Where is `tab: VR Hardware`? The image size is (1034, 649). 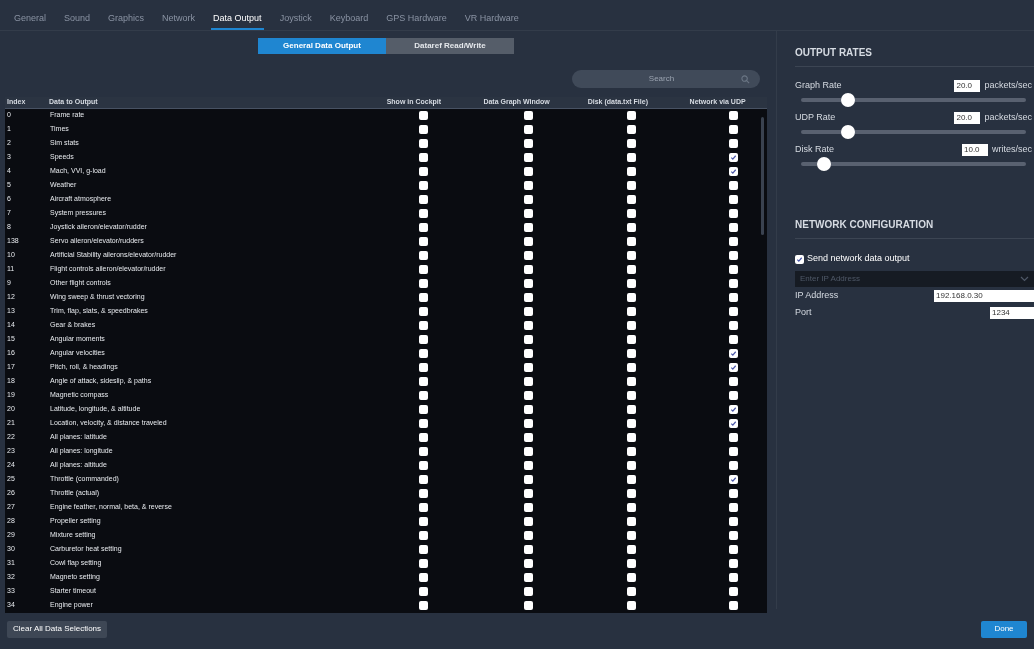
tab: VR Hardware is located at coordinates (491, 20).